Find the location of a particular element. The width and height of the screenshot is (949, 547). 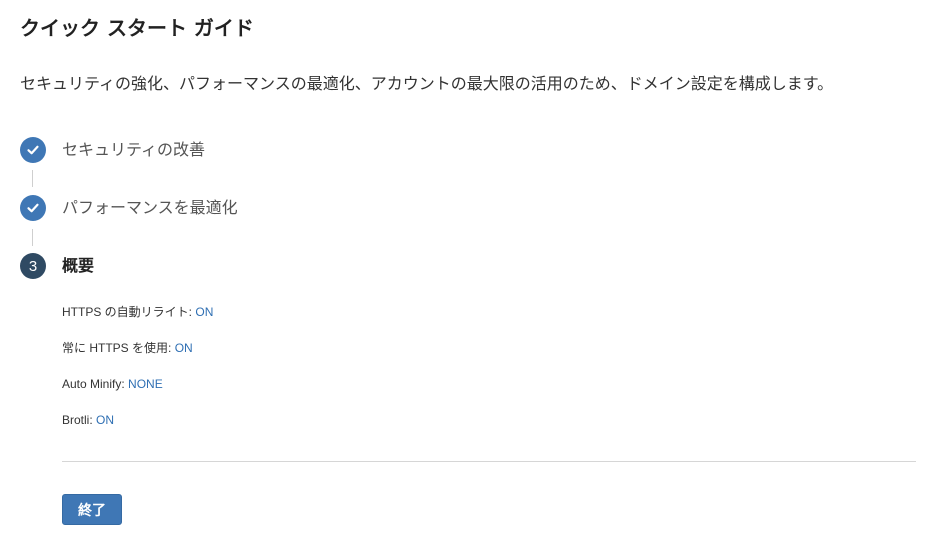

step-security: セキュリティの改善 is located at coordinates (112, 150).